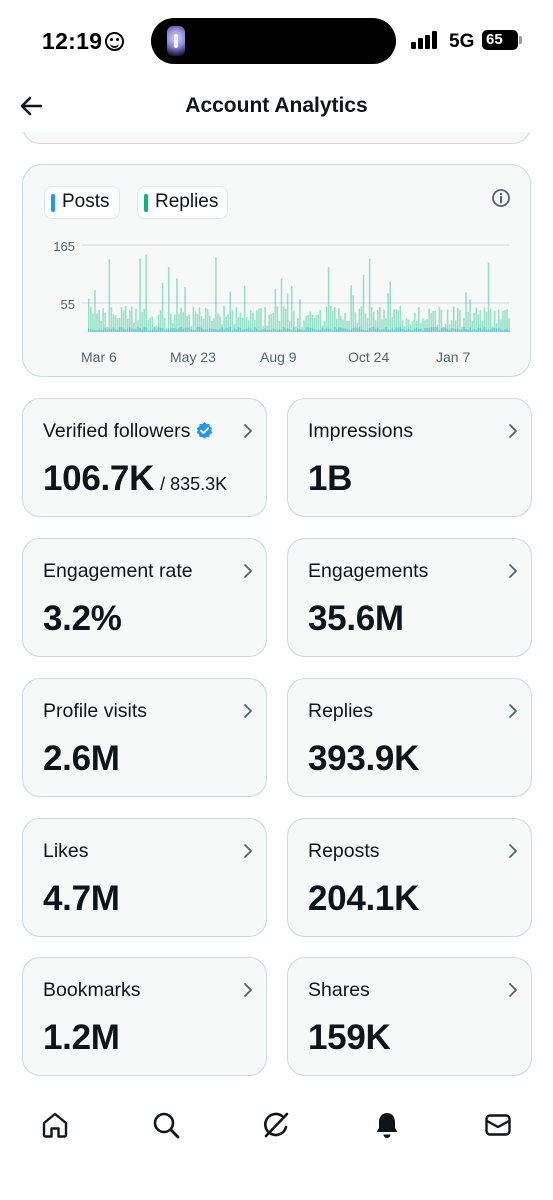  I want to click on stat-value: 1.2M, so click(81, 1038).